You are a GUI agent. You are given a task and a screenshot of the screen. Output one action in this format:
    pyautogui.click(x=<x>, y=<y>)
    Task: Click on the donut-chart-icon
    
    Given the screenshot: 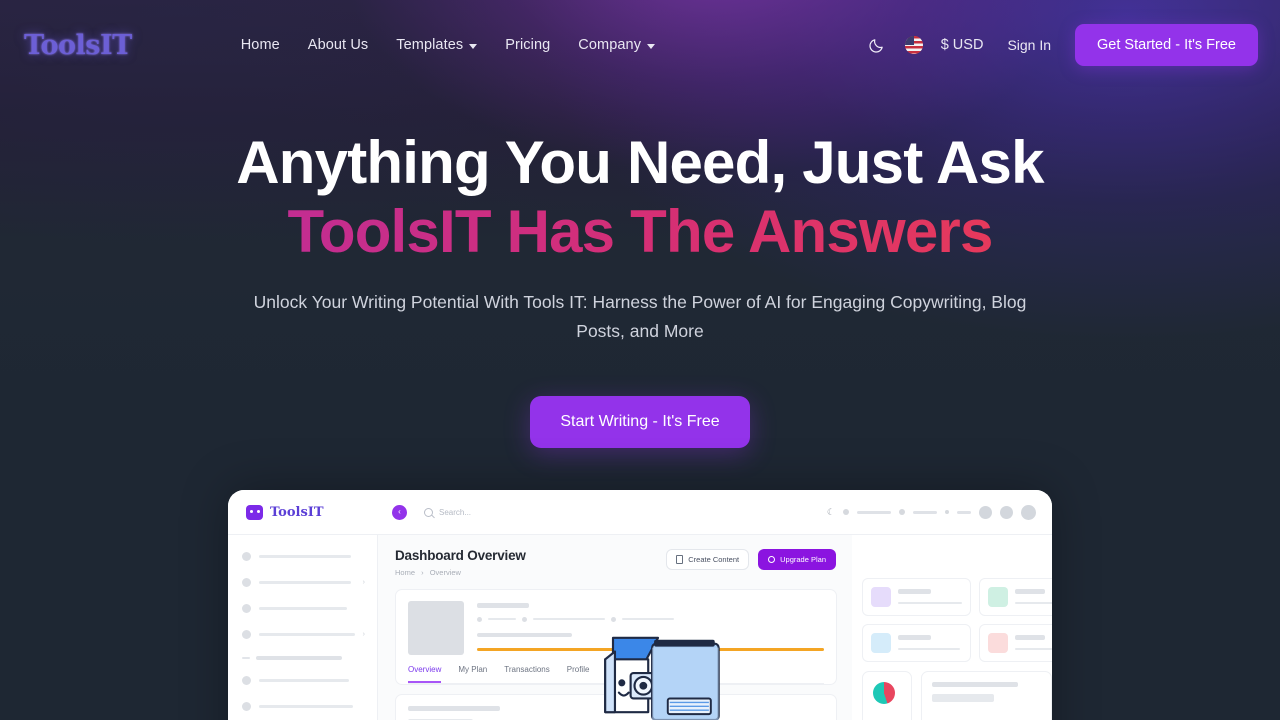 What is the action you would take?
    pyautogui.click(x=884, y=693)
    